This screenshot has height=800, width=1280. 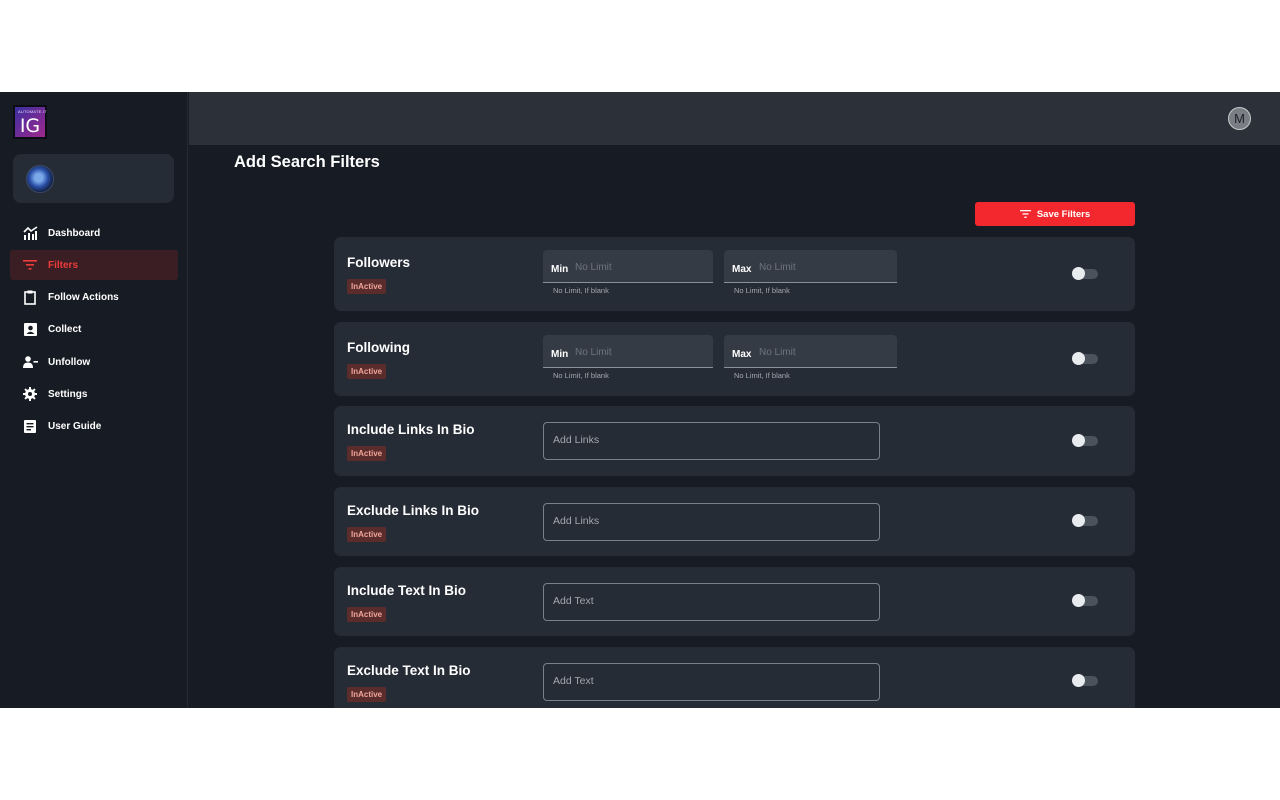 I want to click on sidebar-item-label: Dashboard, so click(x=74, y=233).